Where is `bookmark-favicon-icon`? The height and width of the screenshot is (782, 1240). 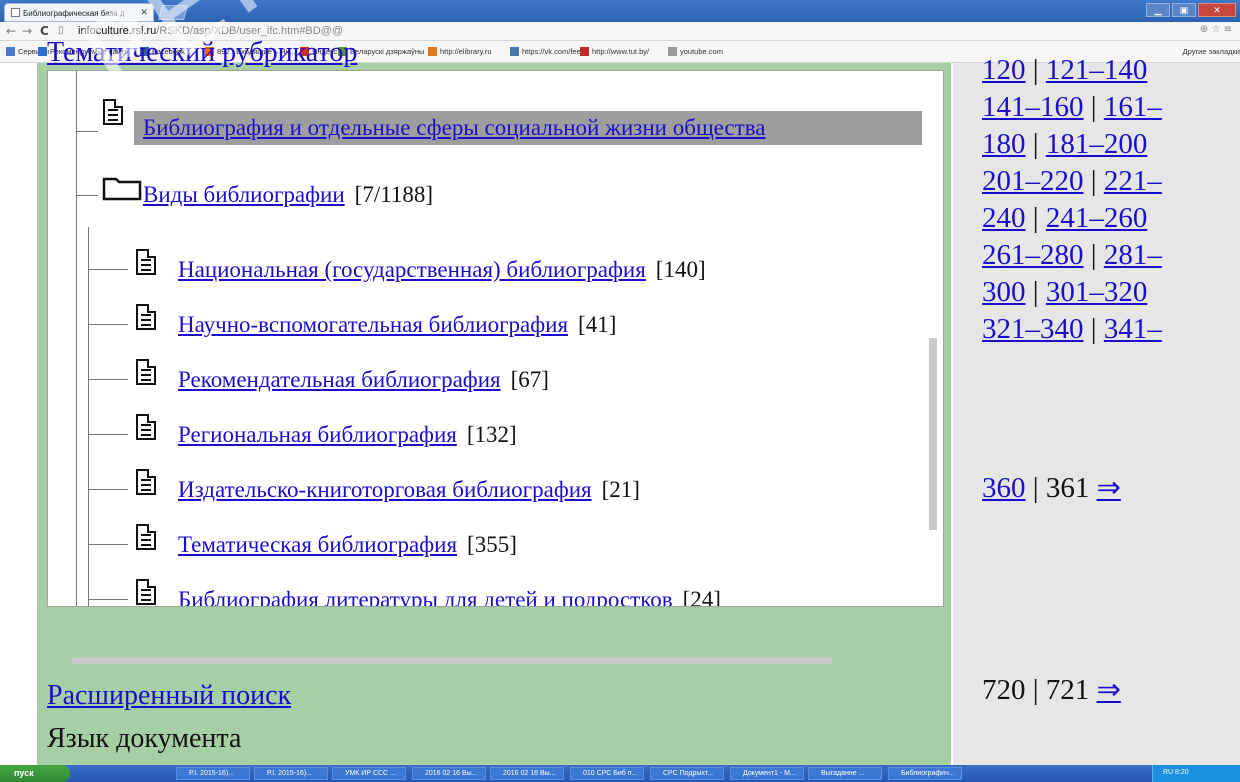
bookmark-favicon-icon is located at coordinates (672, 51).